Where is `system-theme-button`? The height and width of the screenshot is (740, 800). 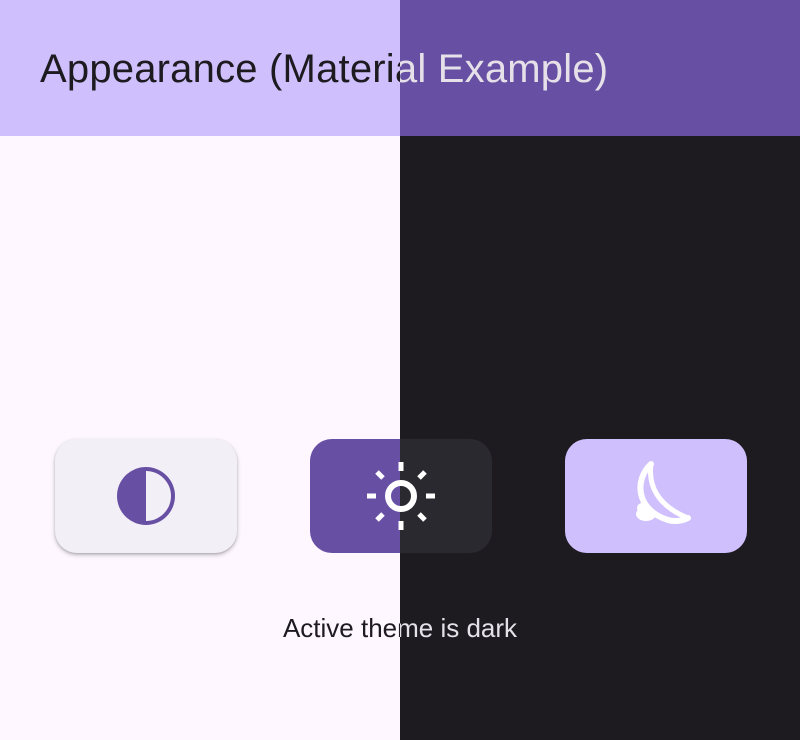
system-theme-button is located at coordinates (146, 496).